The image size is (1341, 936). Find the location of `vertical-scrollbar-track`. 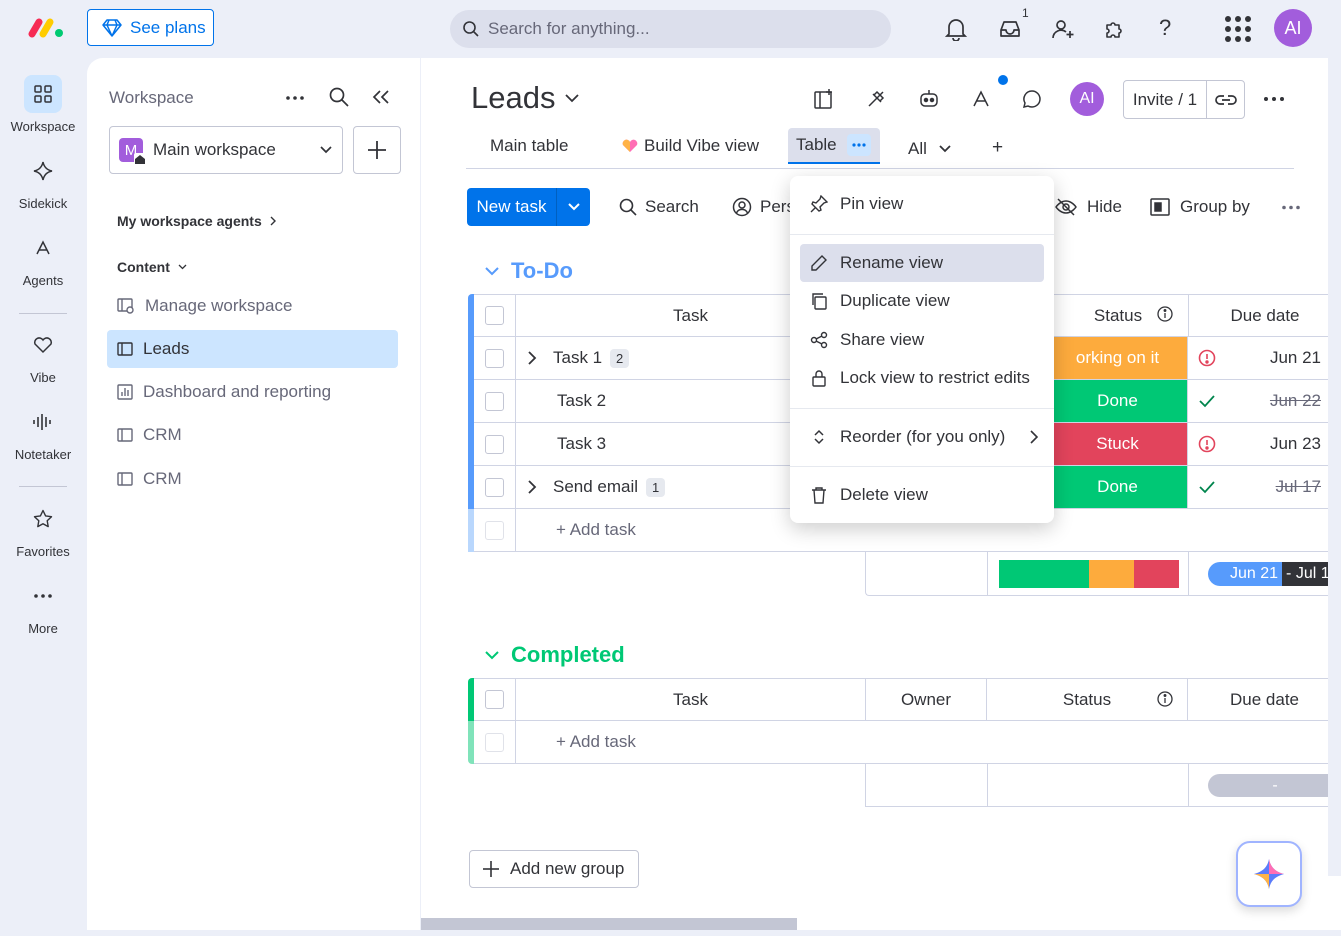

vertical-scrollbar-track is located at coordinates (1334, 467).